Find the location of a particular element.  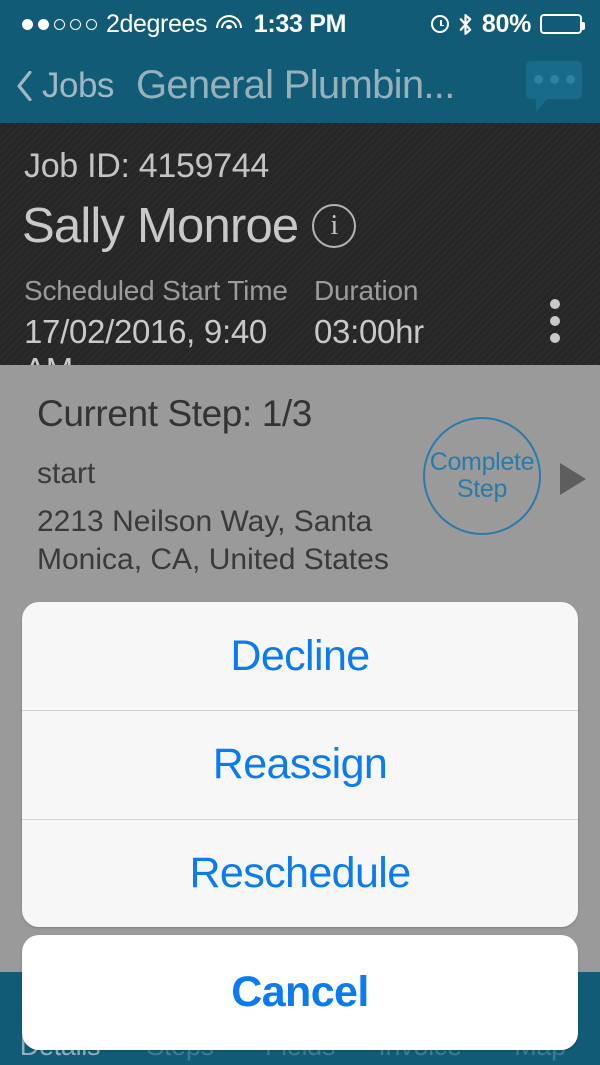

reassign-button: Reassign is located at coordinates (300, 764).